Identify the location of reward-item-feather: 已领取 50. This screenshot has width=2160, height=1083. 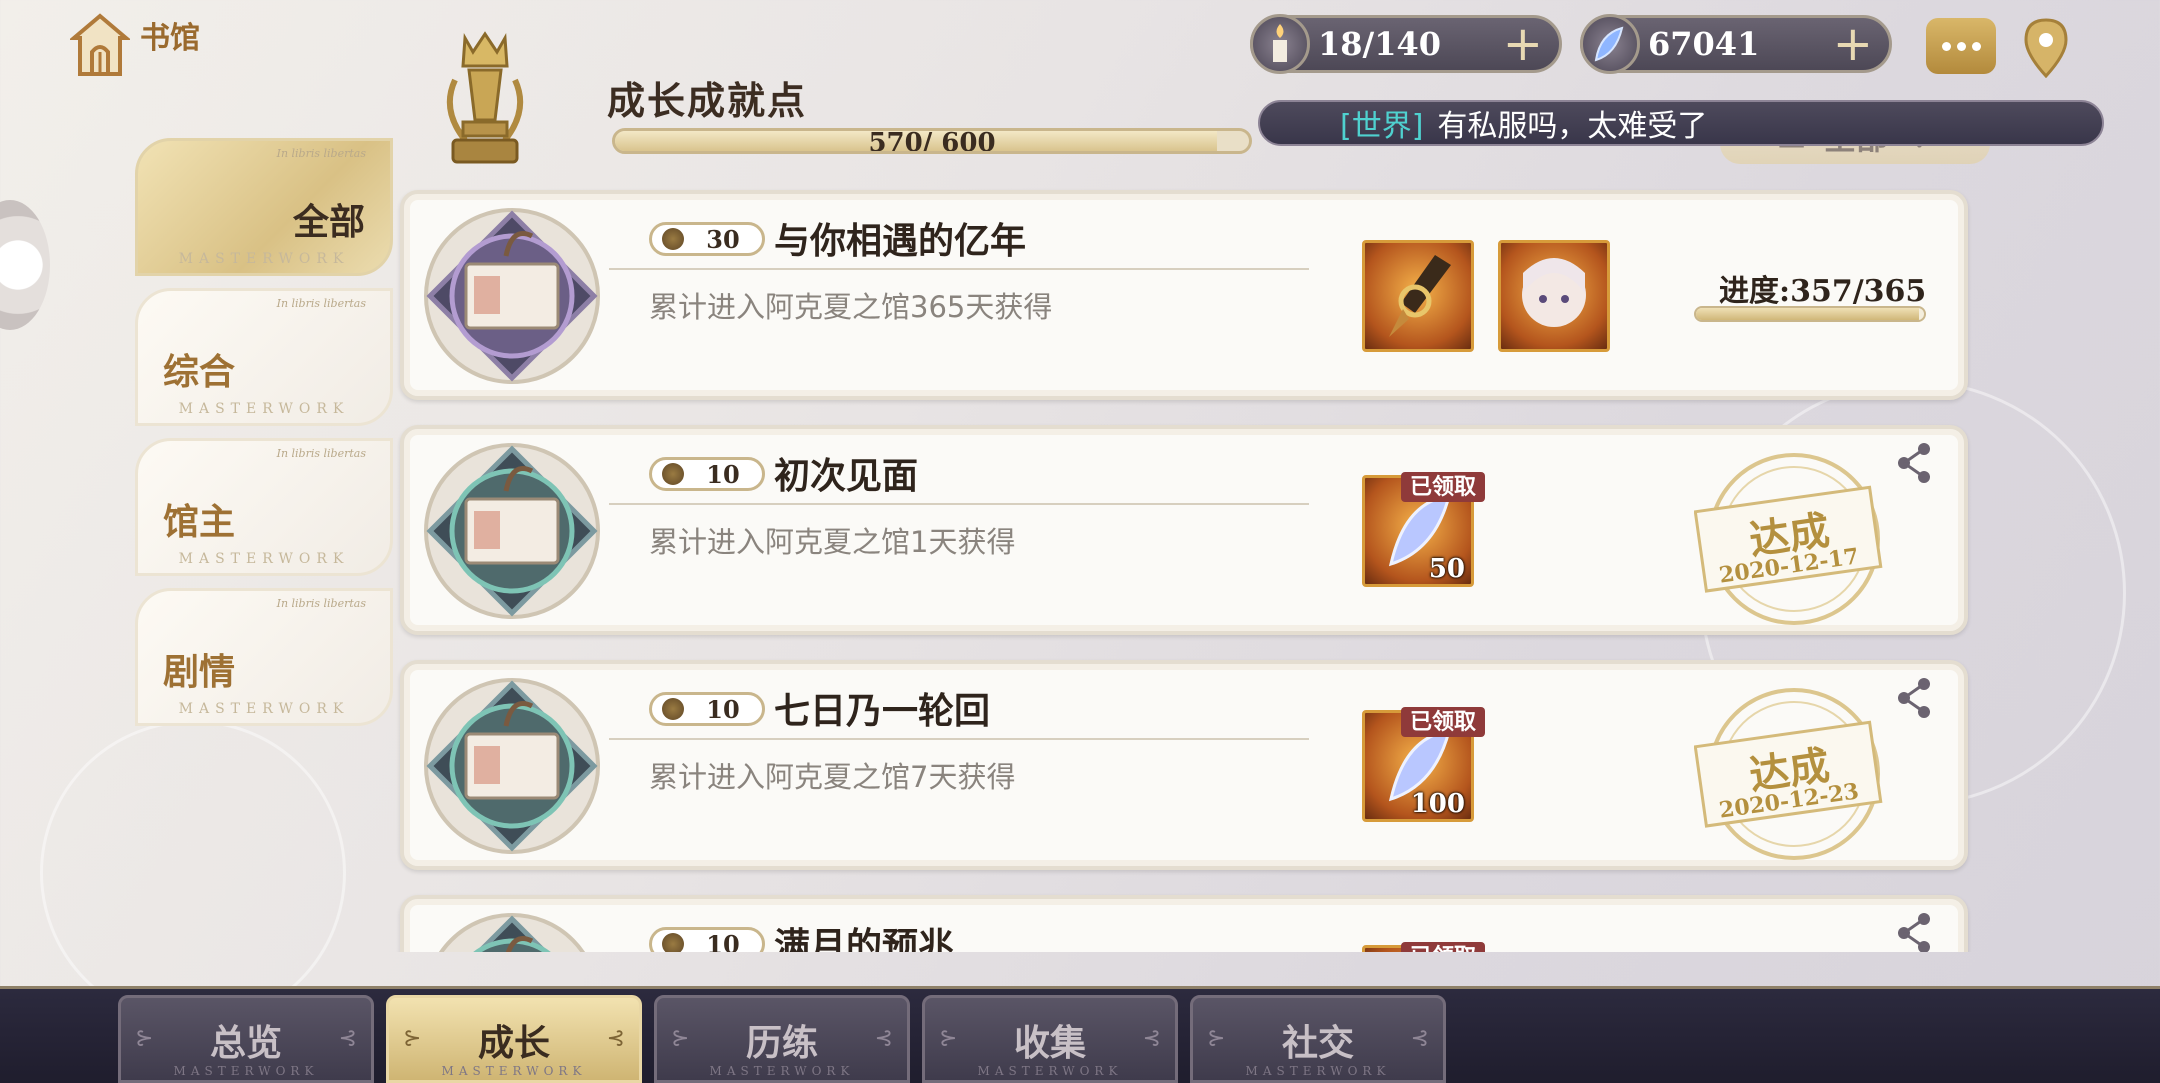
(1423, 529).